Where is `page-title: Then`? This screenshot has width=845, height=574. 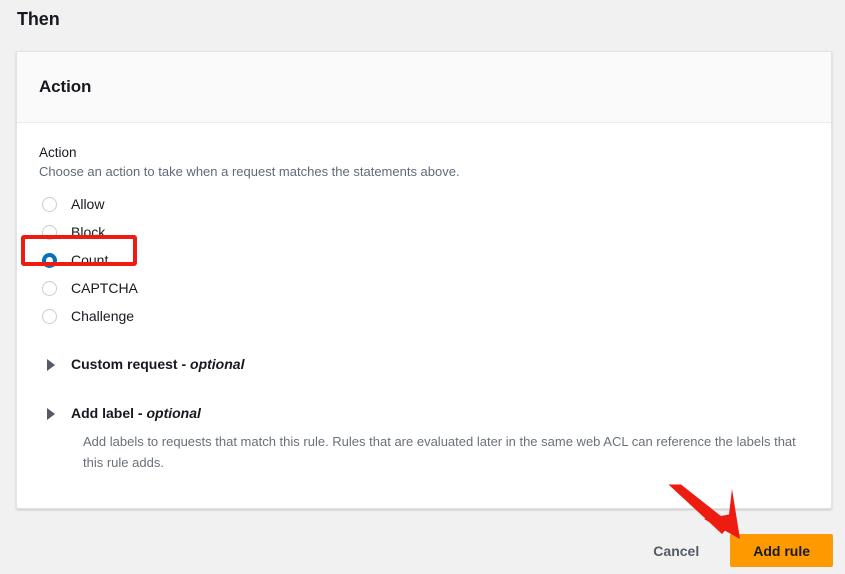
page-title: Then is located at coordinates (38, 19).